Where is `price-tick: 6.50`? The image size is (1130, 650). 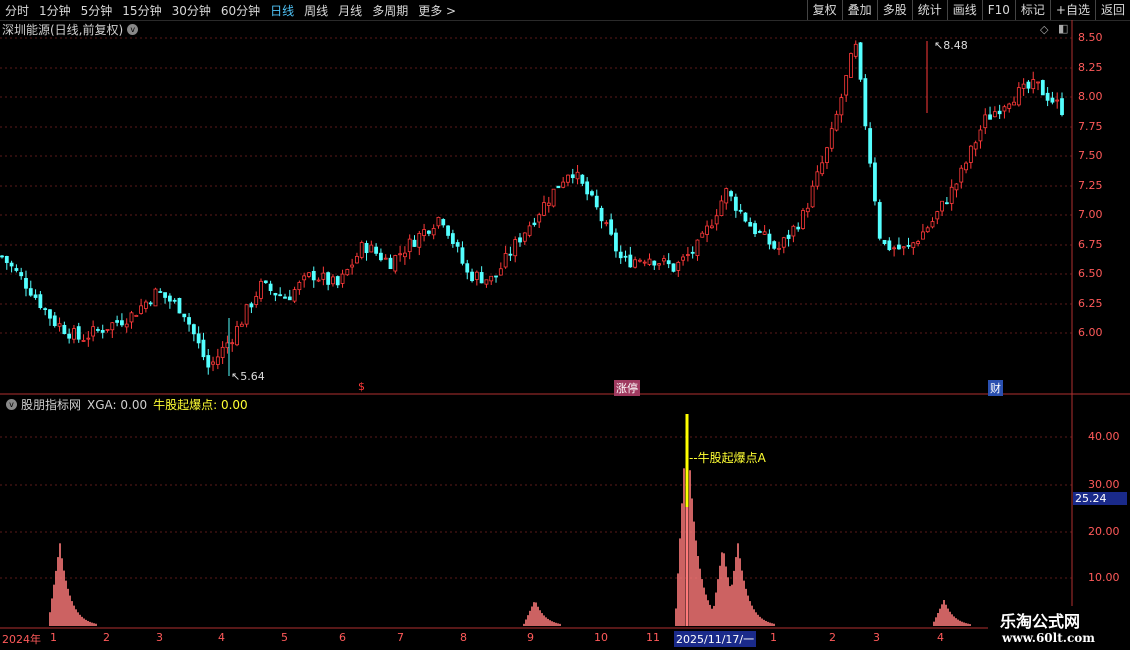 price-tick: 6.50 is located at coordinates (1090, 273).